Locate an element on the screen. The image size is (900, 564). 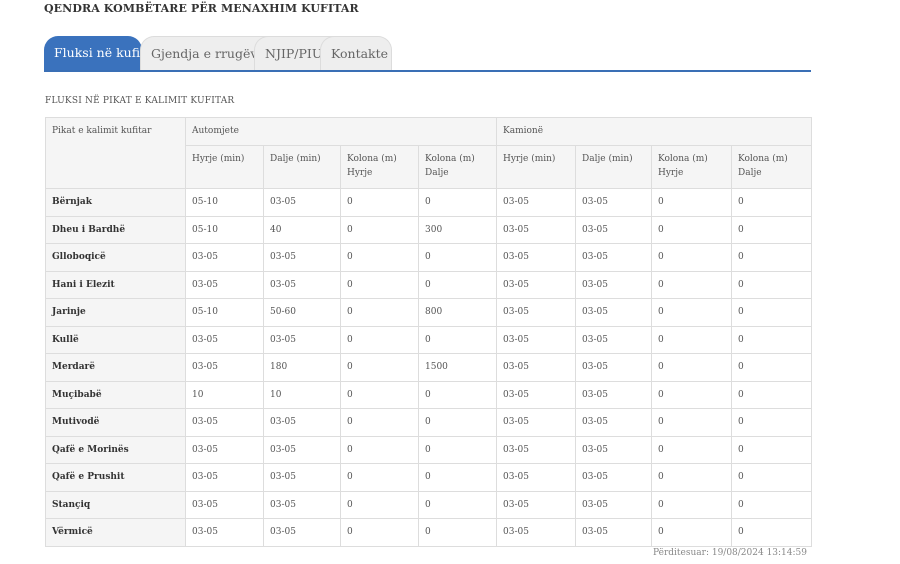
crossing-point-name: Bërnjak is located at coordinates (115, 202).